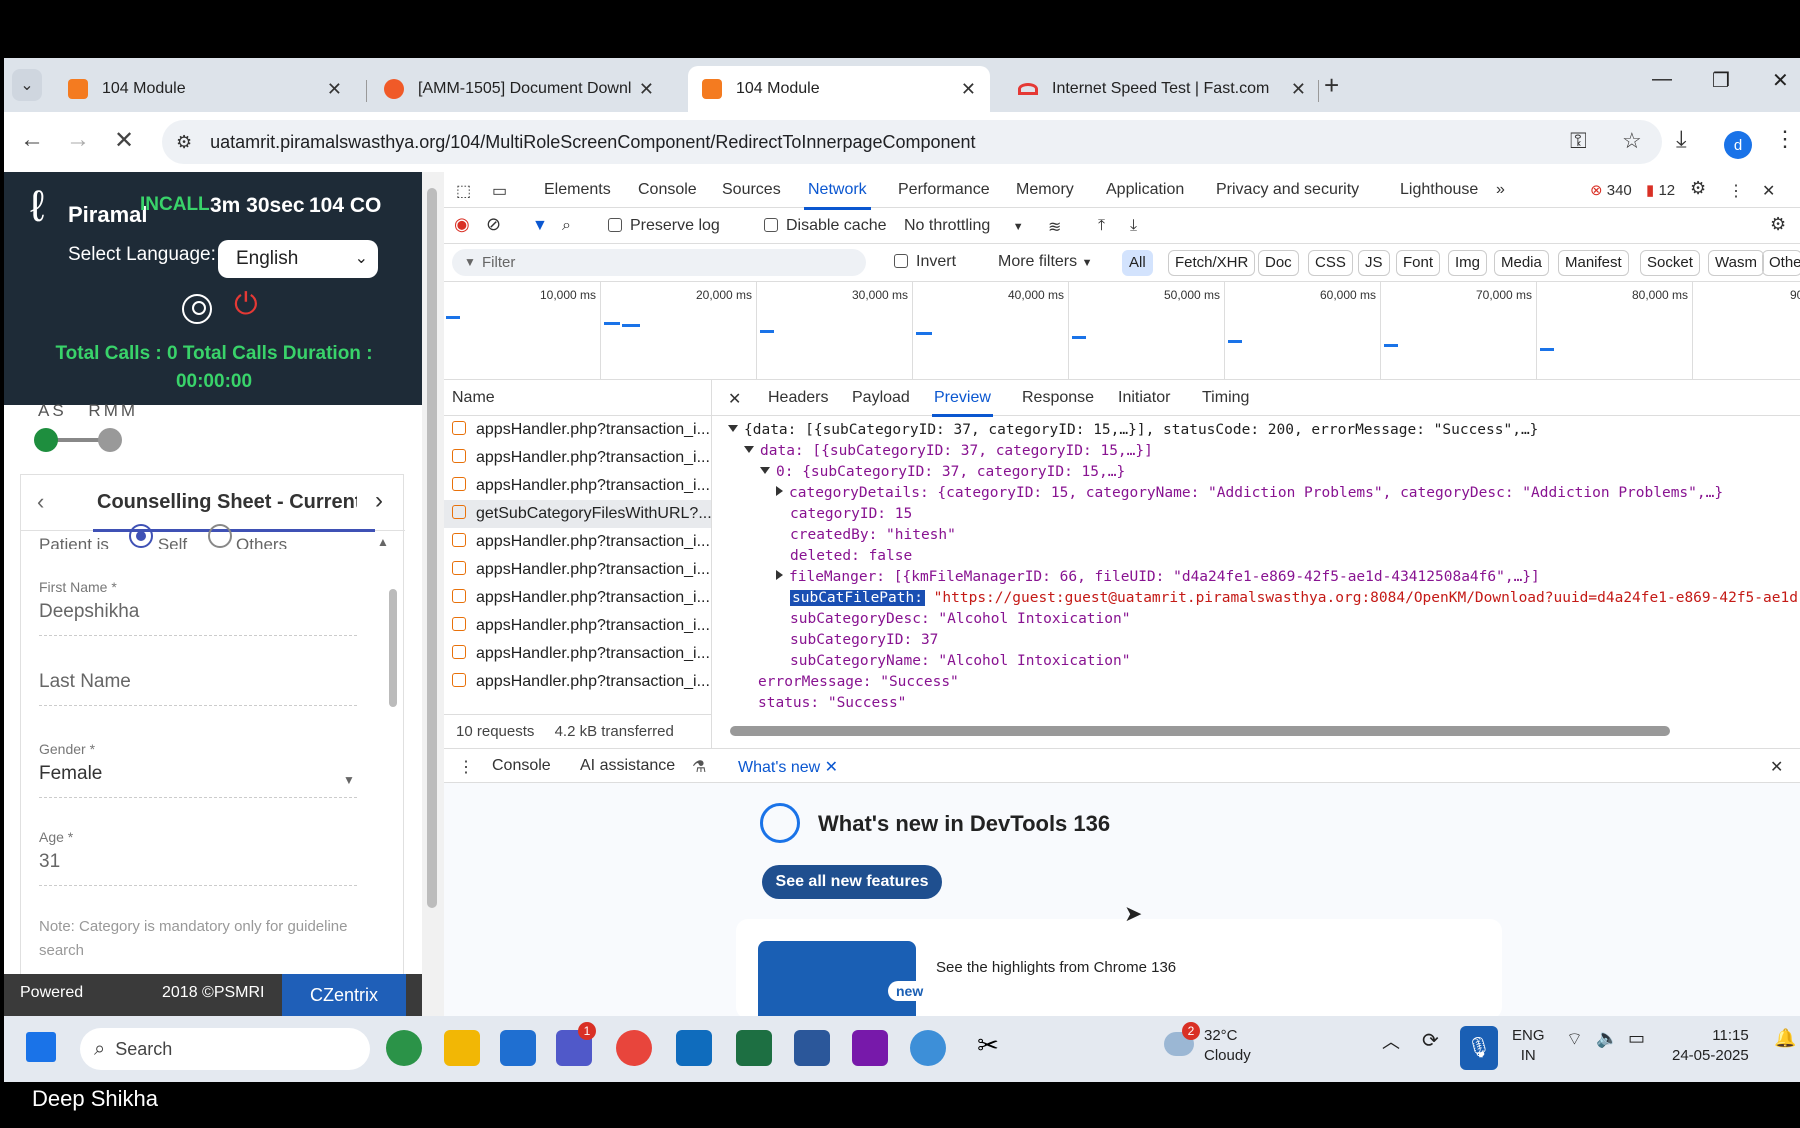  Describe the element at coordinates (988, 1048) in the screenshot. I see `snipping-tool-icon: ✂` at that location.